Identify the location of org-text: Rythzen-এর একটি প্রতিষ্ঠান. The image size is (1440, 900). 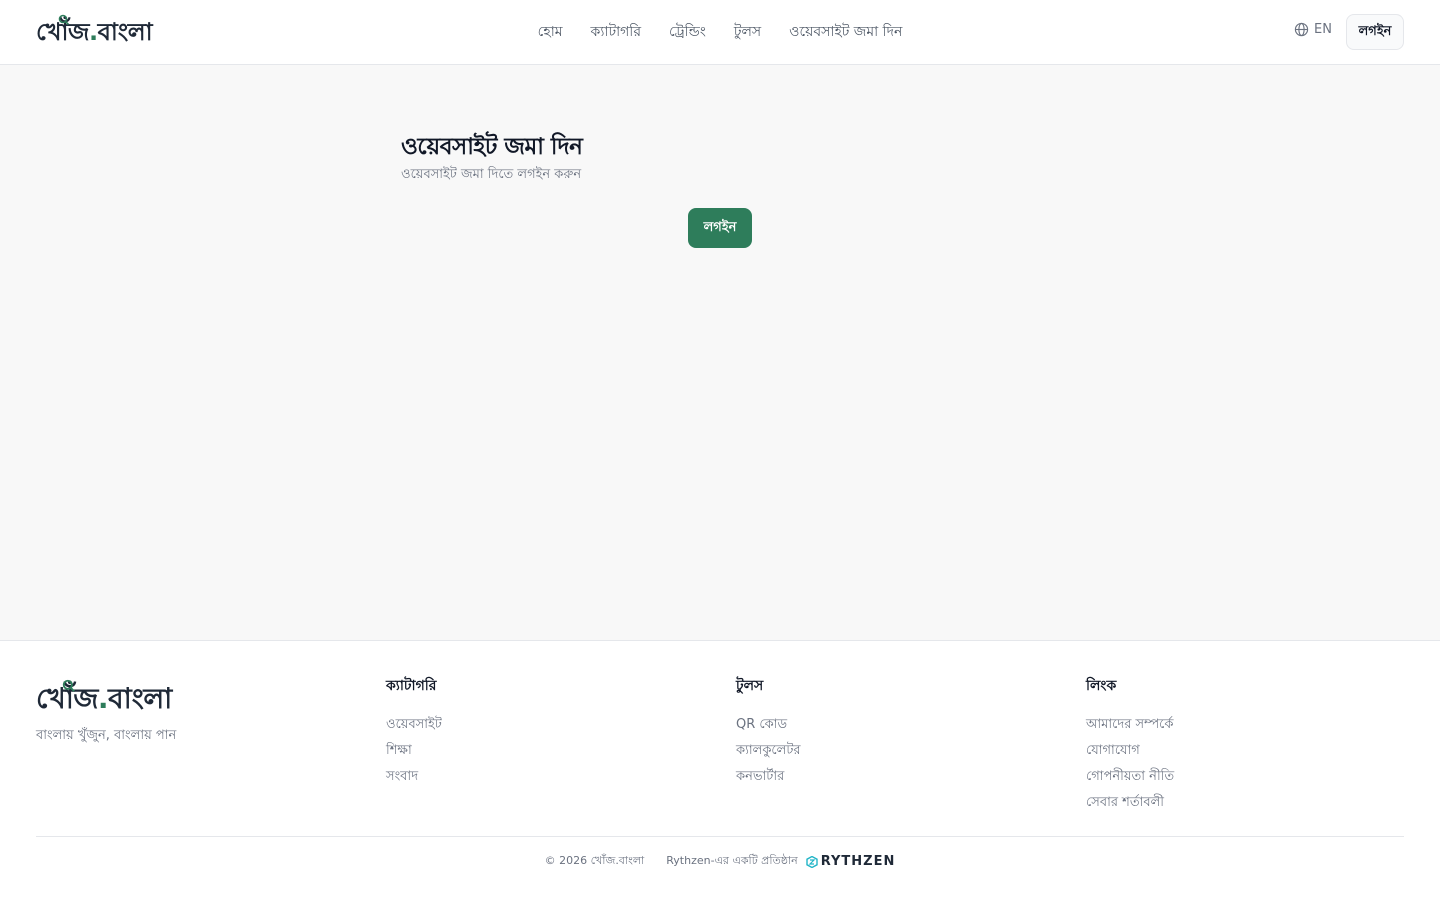
(732, 860).